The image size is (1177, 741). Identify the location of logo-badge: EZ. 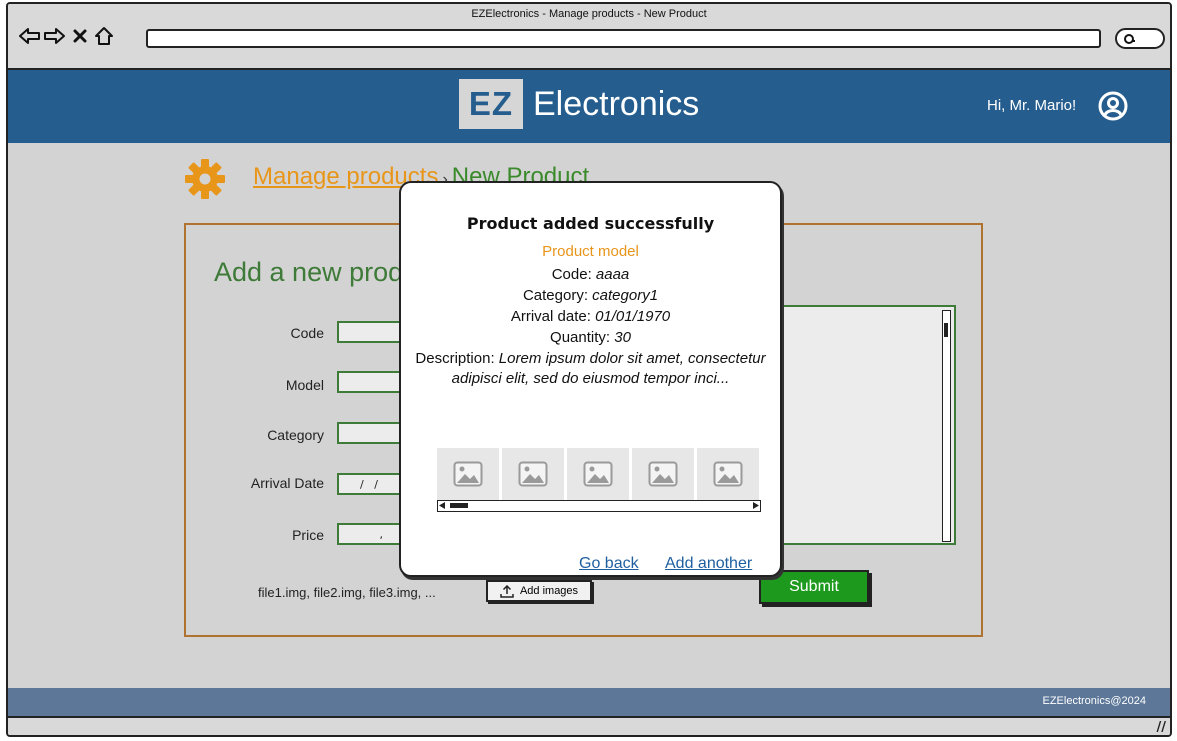
(491, 104).